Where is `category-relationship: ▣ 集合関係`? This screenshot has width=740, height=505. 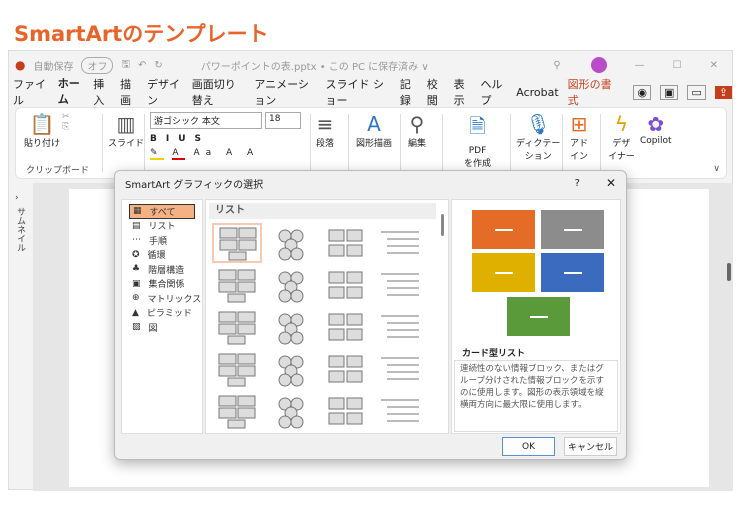
category-relationship: ▣ 集合関係 is located at coordinates (162, 284).